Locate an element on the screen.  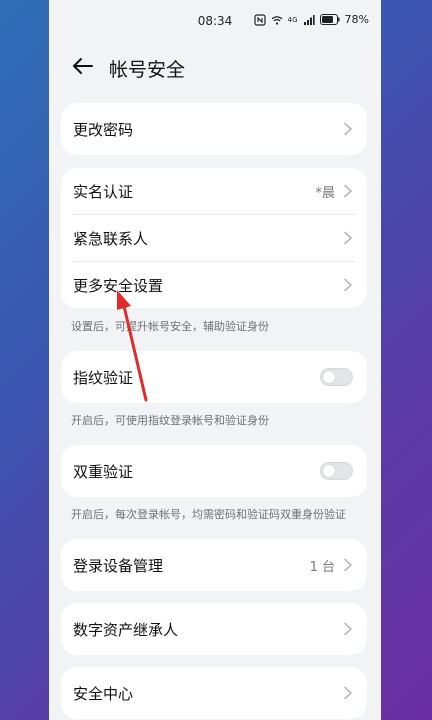
security-center-row: 安全中心 is located at coordinates (214, 693).